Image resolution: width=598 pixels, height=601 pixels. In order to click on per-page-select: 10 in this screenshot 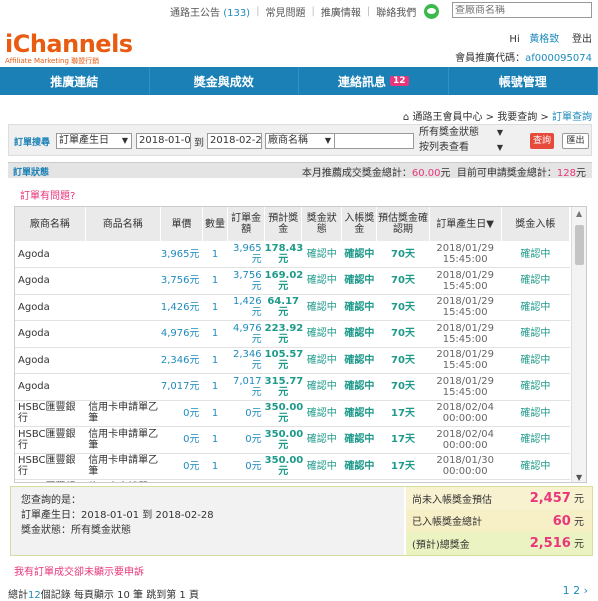, I will do `click(123, 595)`.